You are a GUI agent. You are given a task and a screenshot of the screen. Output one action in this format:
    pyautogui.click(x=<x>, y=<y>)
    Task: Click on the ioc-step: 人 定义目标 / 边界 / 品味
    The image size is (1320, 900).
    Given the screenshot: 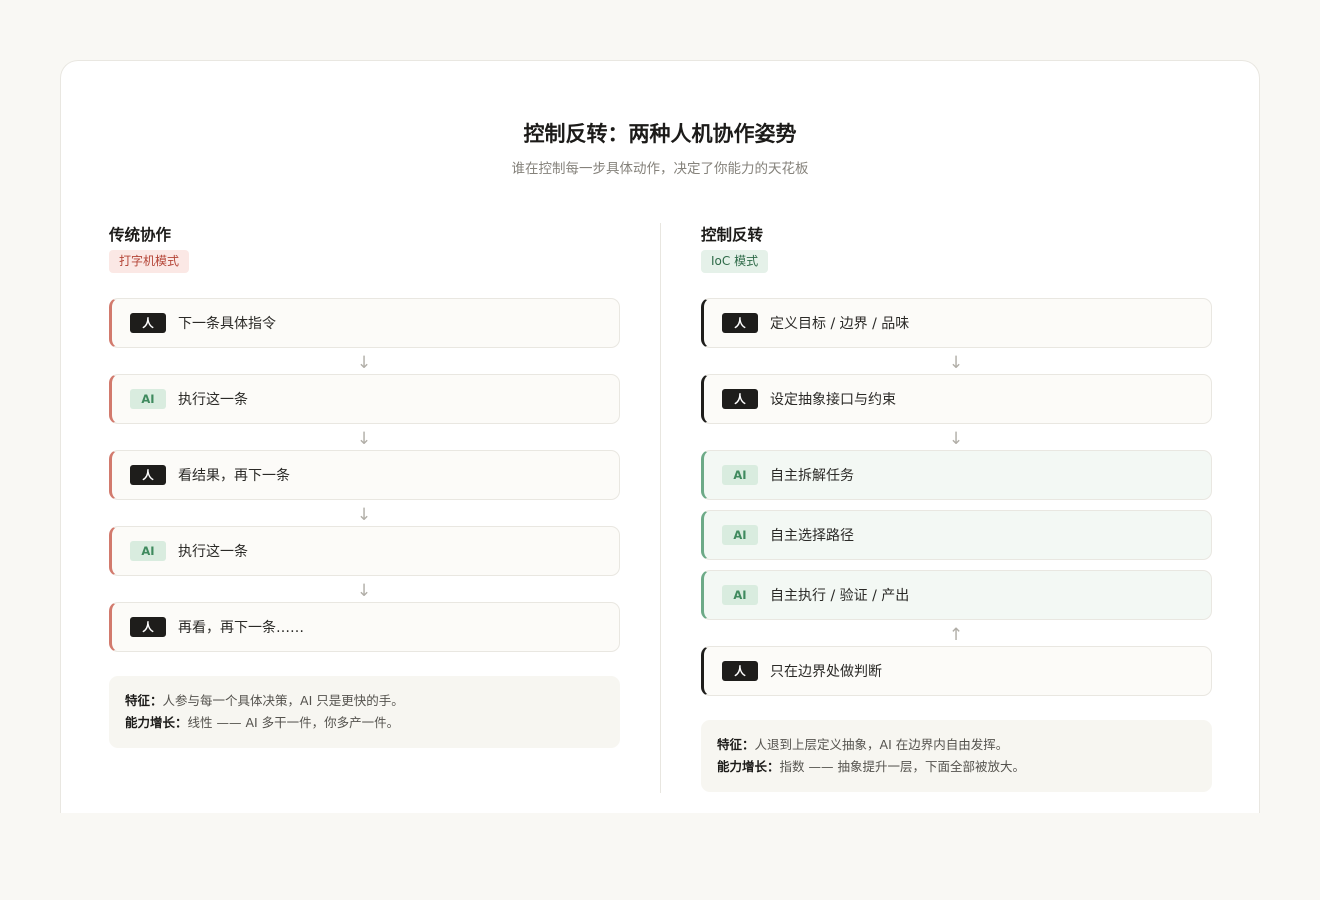 What is the action you would take?
    pyautogui.click(x=956, y=323)
    